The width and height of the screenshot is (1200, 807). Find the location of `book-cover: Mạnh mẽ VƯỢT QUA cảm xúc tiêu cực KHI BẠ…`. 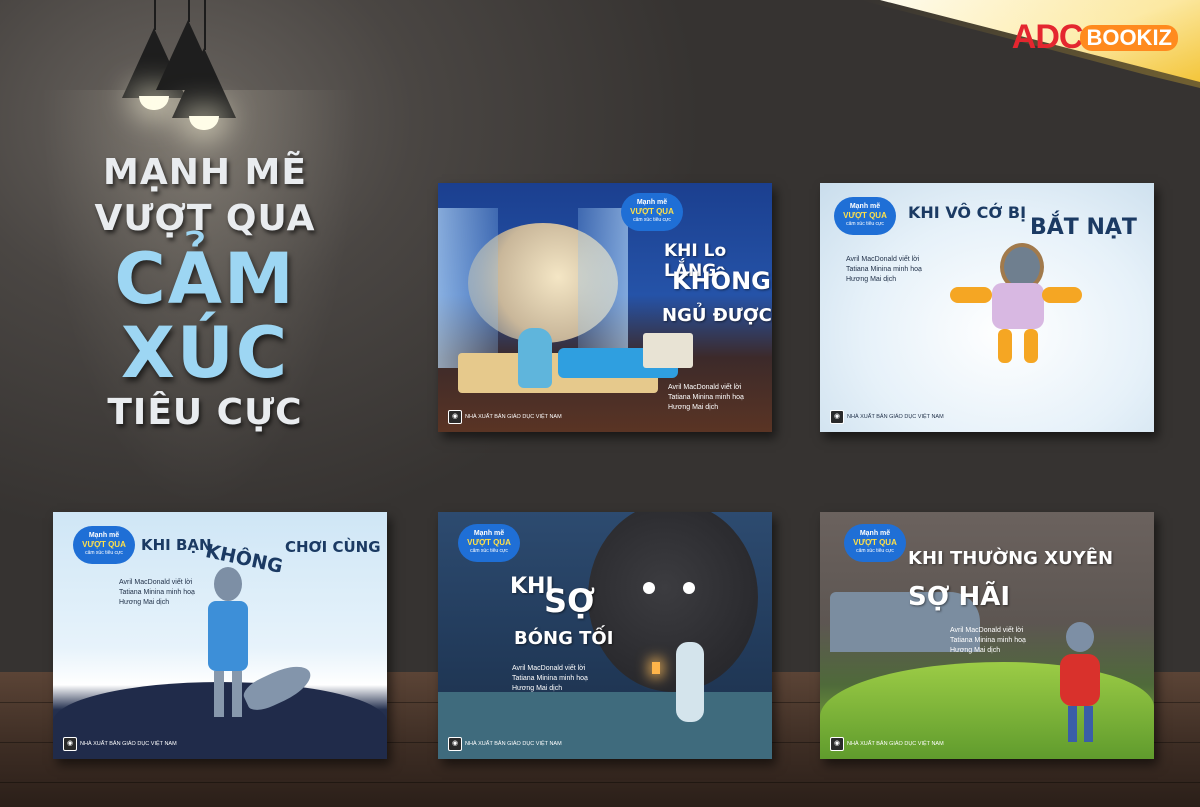

book-cover: Mạnh mẽ VƯỢT QUA cảm xúc tiêu cực KHI BẠ… is located at coordinates (220, 635).